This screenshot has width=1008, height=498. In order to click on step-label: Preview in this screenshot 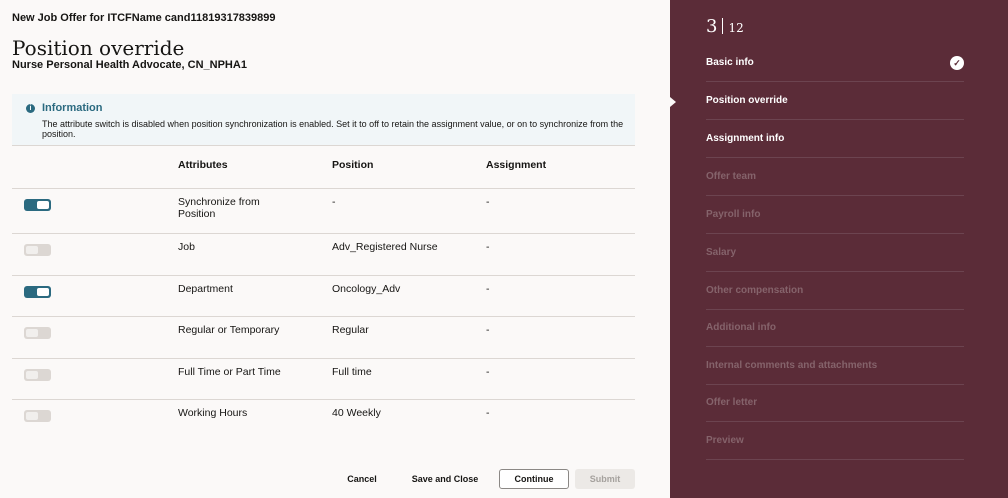, I will do `click(725, 440)`.